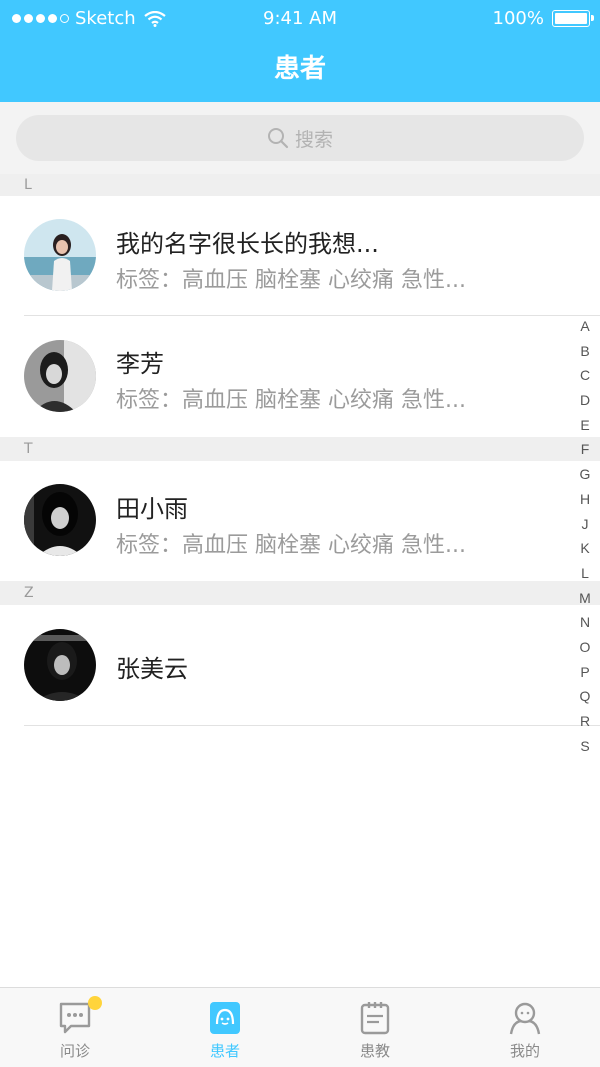 The height and width of the screenshot is (1067, 600). Describe the element at coordinates (312, 725) in the screenshot. I see `divider` at that location.